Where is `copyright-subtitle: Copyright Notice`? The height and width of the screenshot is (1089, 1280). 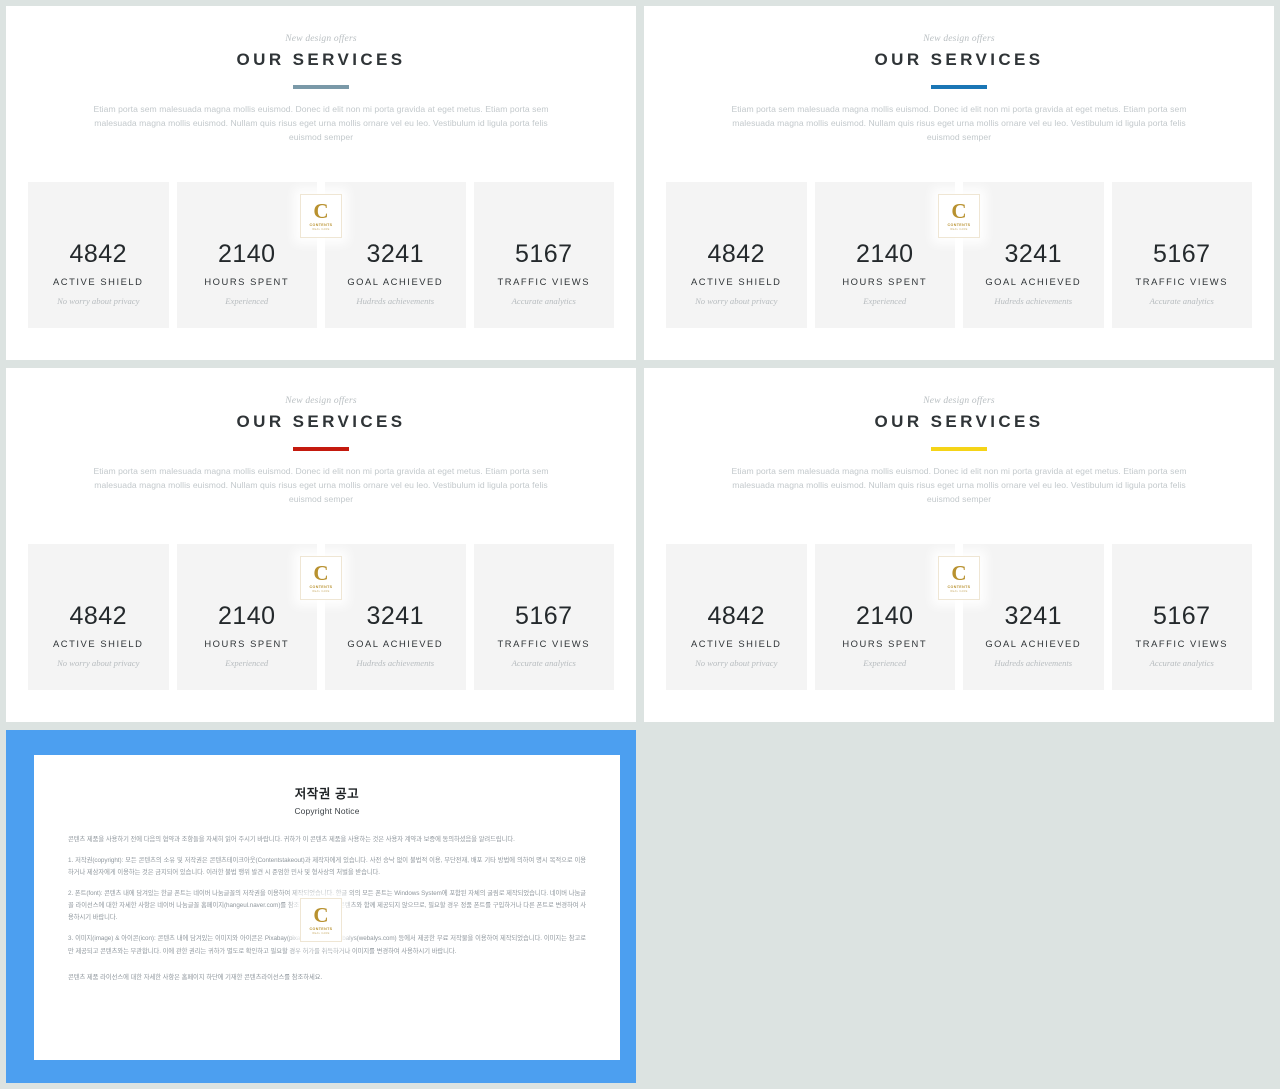
copyright-subtitle: Copyright Notice is located at coordinates (327, 811).